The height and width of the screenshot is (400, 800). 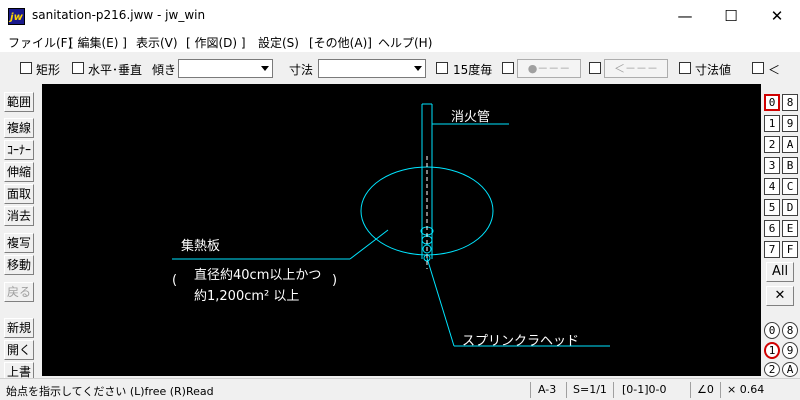 What do you see at coordinates (772, 330) in the screenshot?
I see `group-0-button: 0` at bounding box center [772, 330].